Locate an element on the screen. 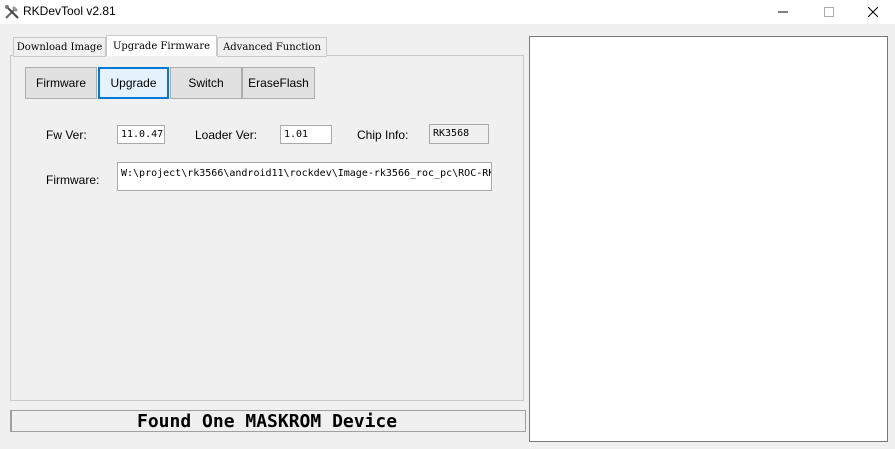 The image size is (895, 449). tab-advanced-function: Advanced Function is located at coordinates (272, 47).